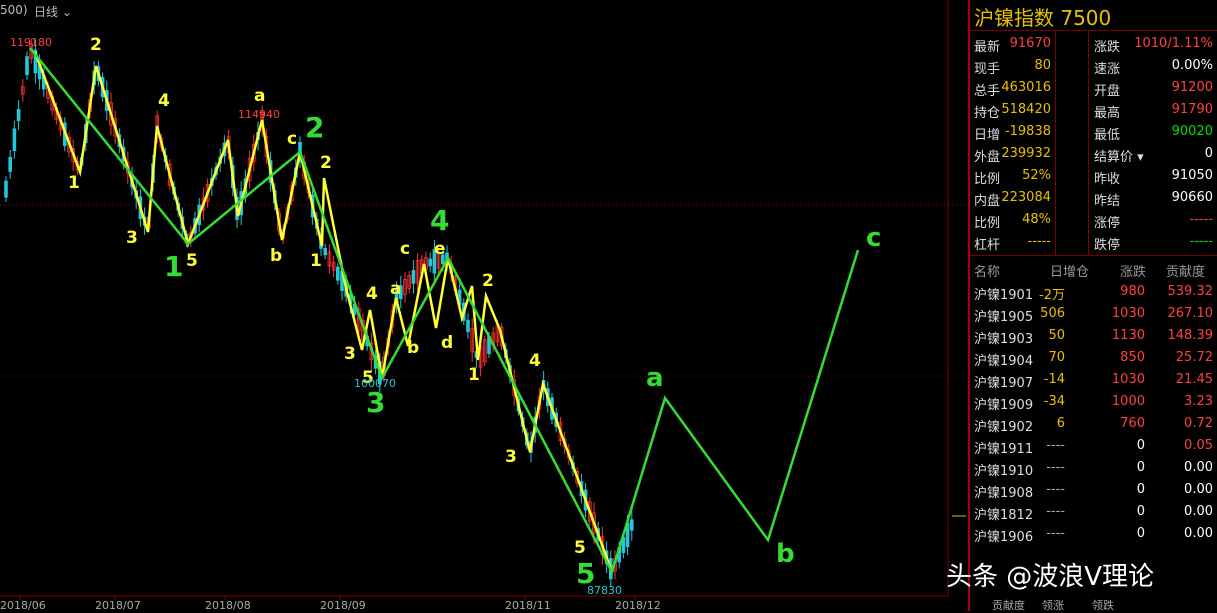 The image size is (1217, 613). What do you see at coordinates (987, 91) in the screenshot?
I see `quote-label: 总手` at bounding box center [987, 91].